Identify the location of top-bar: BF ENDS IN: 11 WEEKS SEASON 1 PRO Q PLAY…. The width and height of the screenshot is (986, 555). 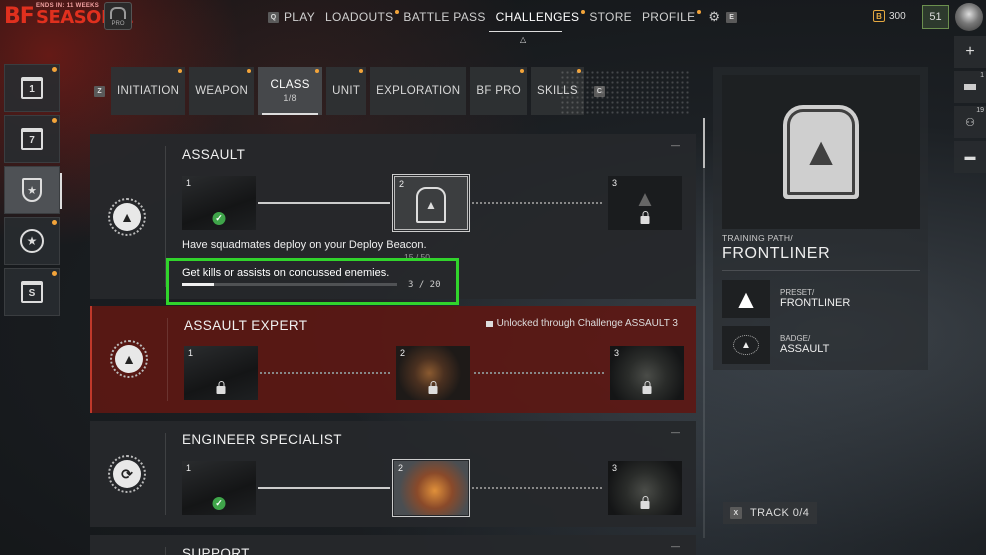
(493, 22).